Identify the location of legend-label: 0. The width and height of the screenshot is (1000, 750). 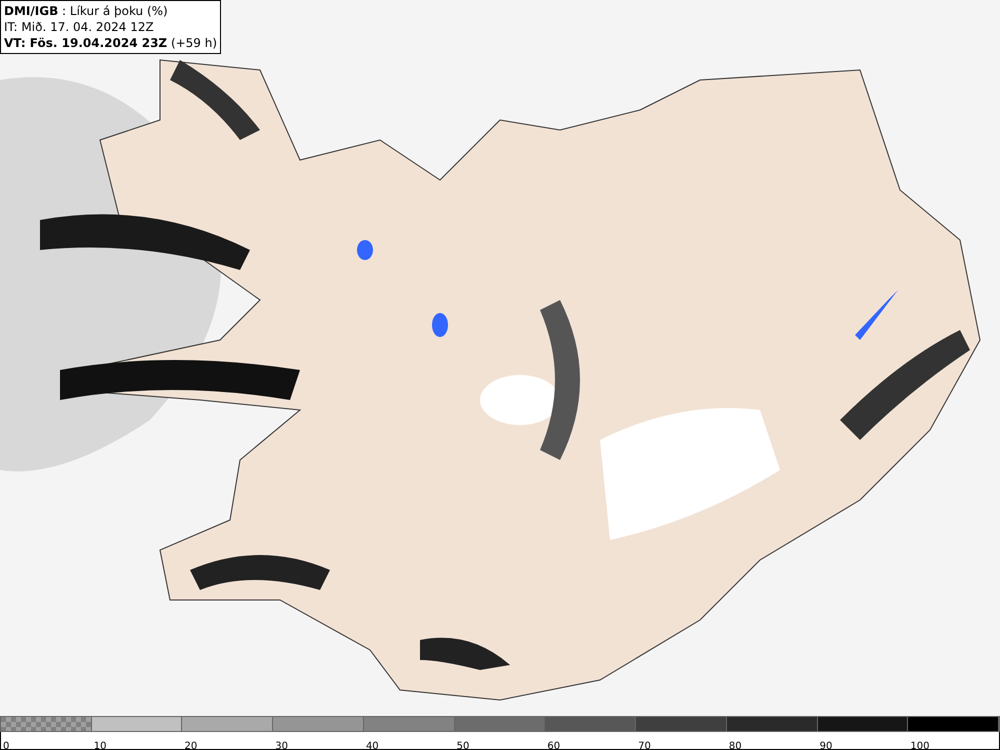
(6, 745).